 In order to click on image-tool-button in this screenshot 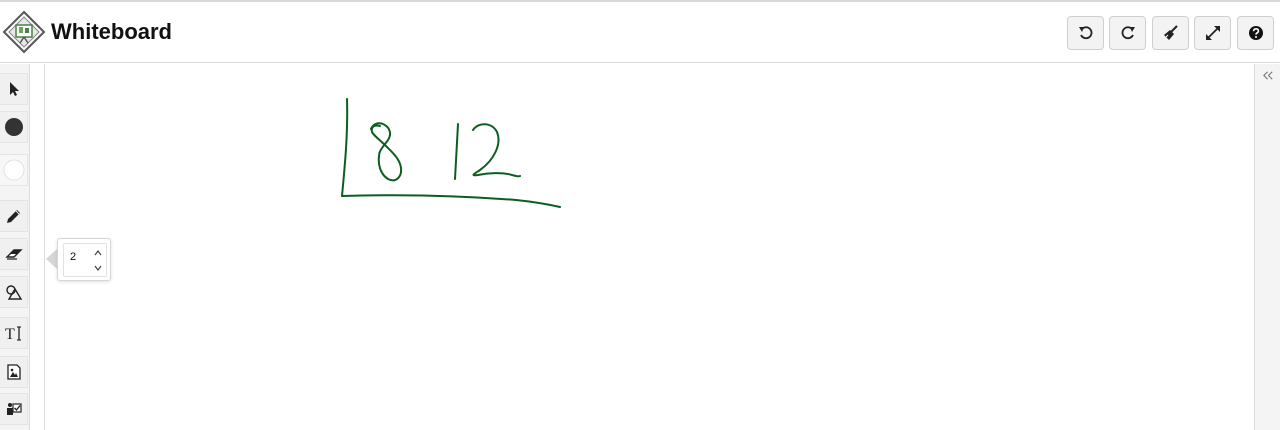, I will do `click(14, 372)`.